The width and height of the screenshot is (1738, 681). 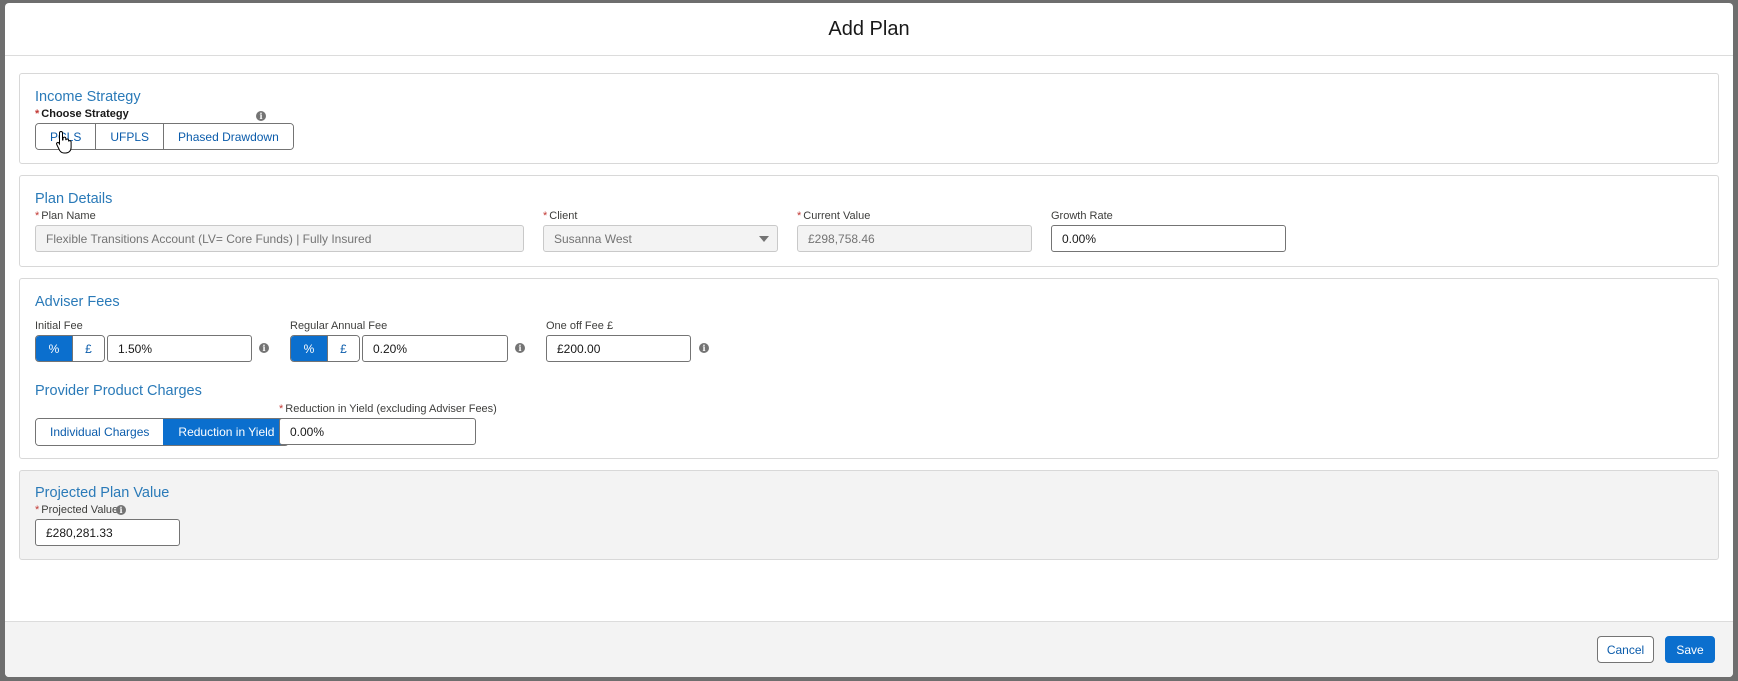 I want to click on plan-name-label: * Plan Name, so click(x=65, y=216).